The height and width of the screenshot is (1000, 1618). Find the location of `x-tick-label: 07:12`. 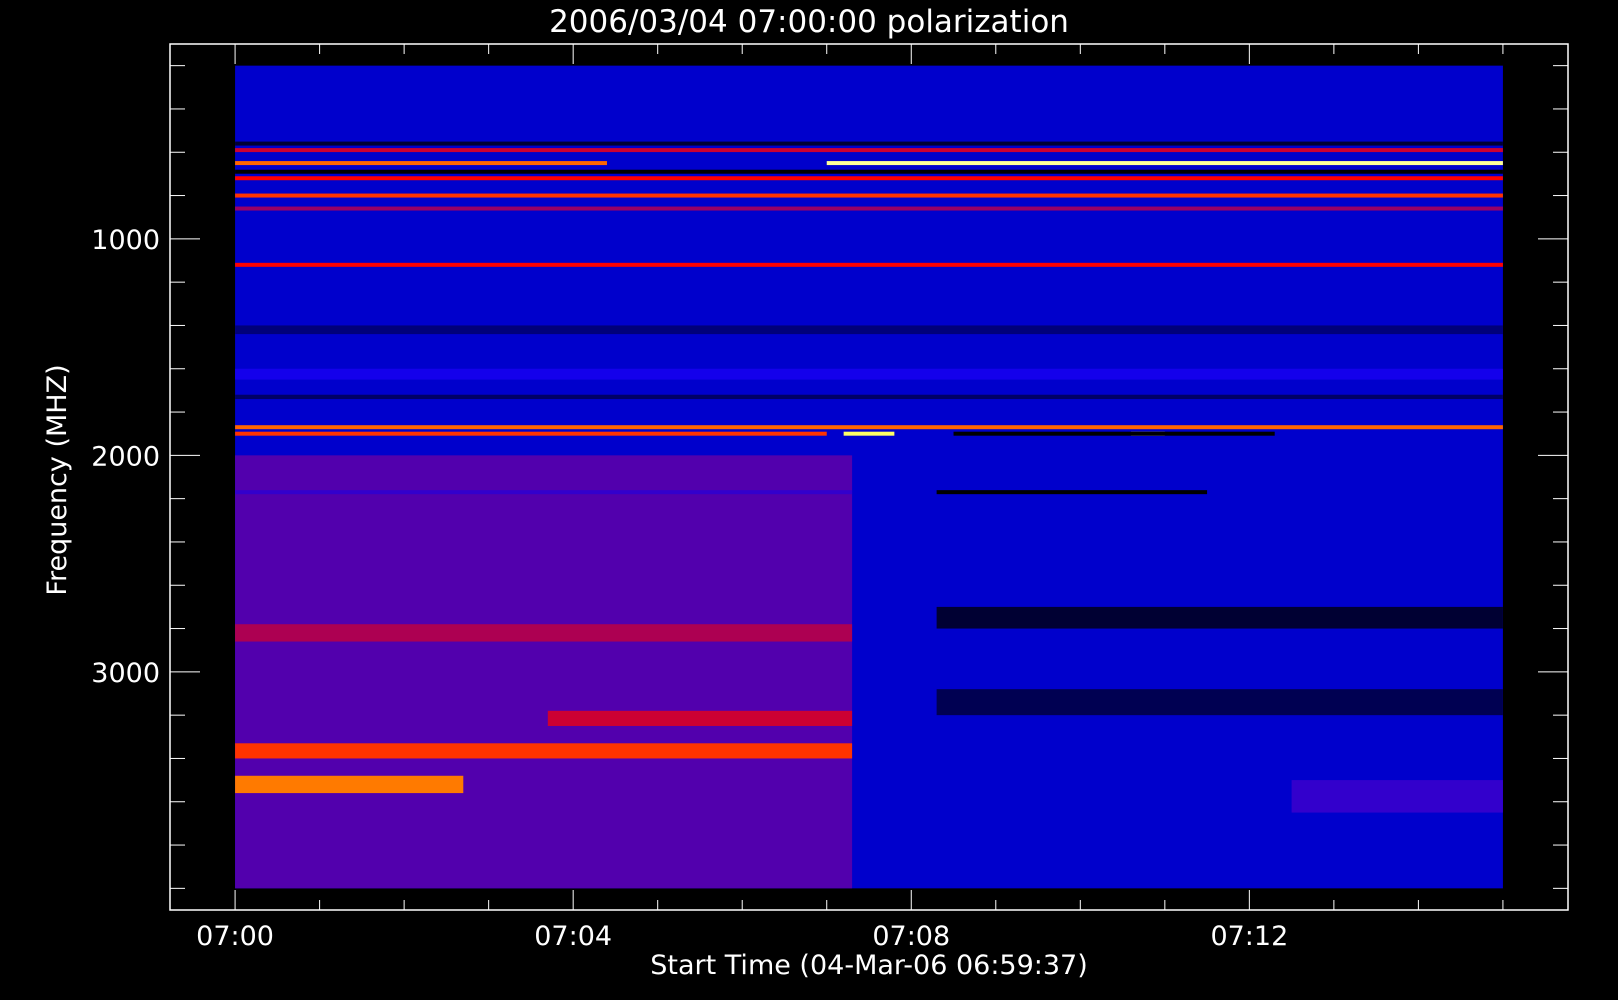

x-tick-label: 07:12 is located at coordinates (1249, 936).